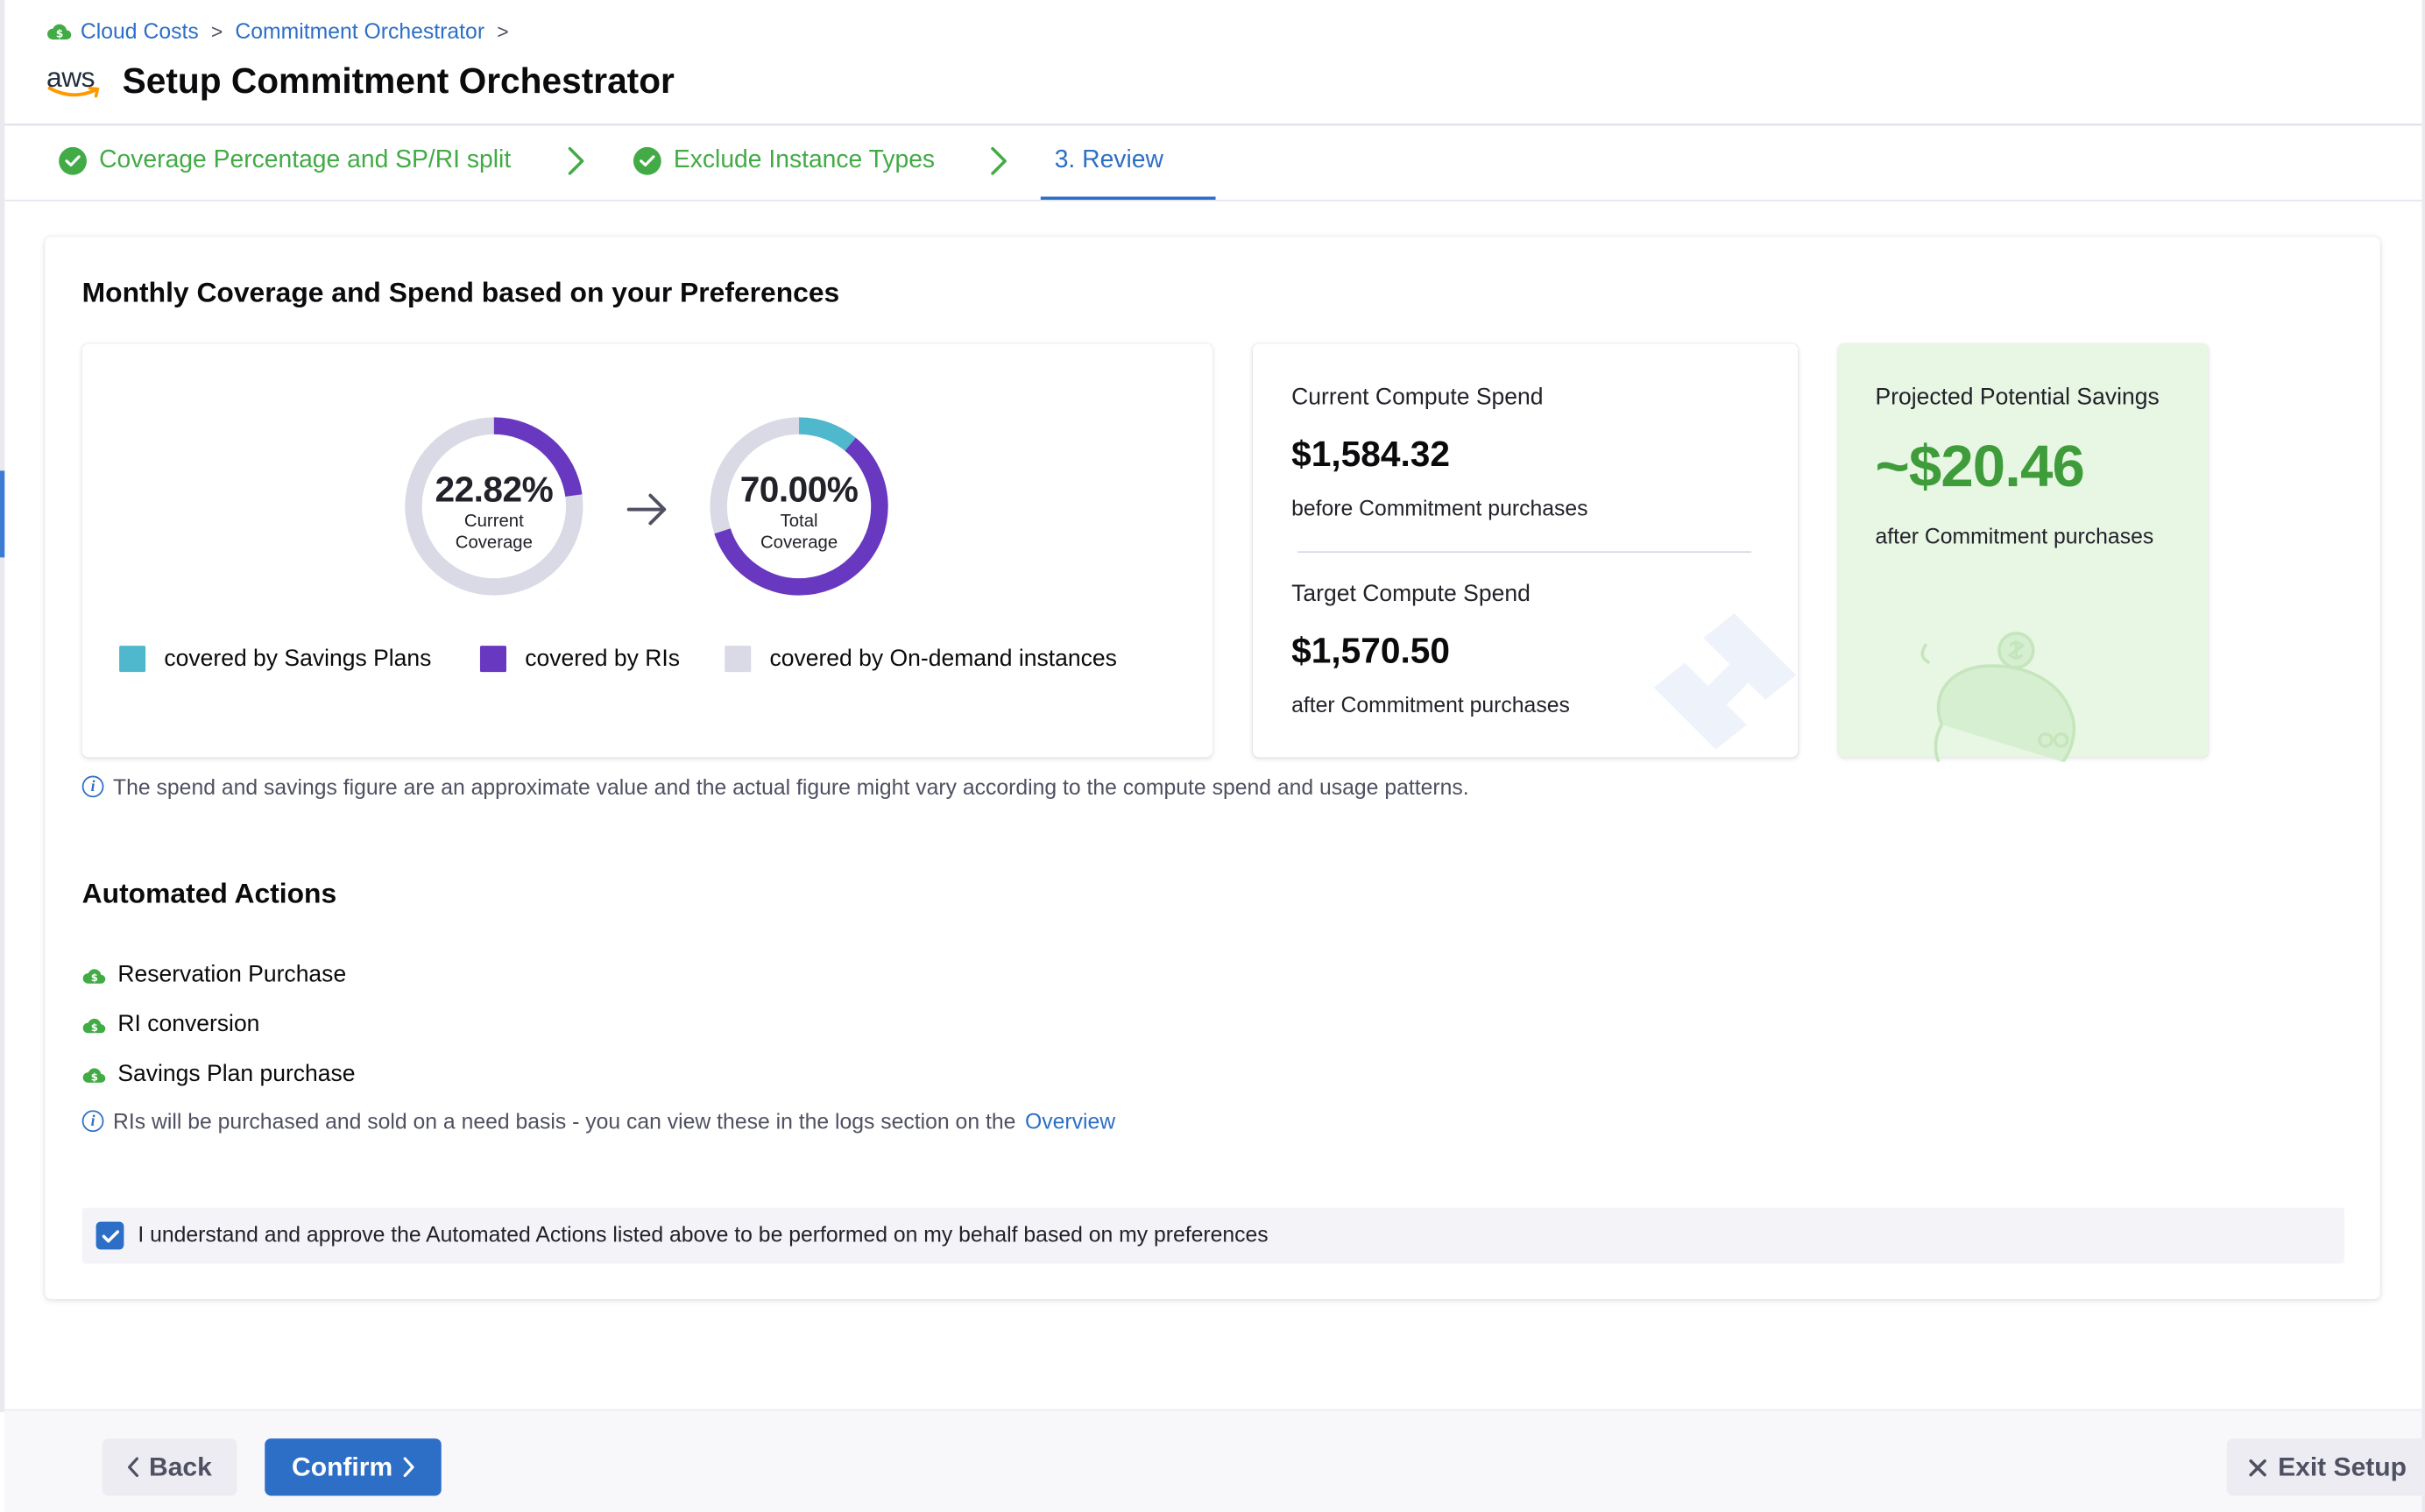 The height and width of the screenshot is (1512, 2425). Describe the element at coordinates (646, 551) in the screenshot. I see `coverage-chart-panel` at that location.